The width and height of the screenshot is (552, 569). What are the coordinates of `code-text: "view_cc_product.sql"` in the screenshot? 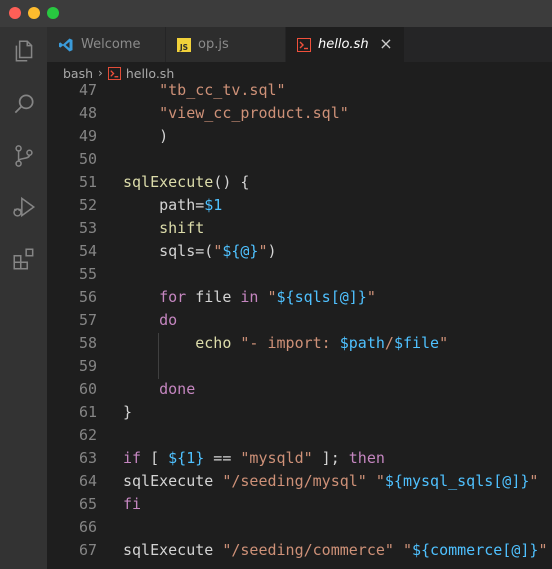 It's located at (236, 113).